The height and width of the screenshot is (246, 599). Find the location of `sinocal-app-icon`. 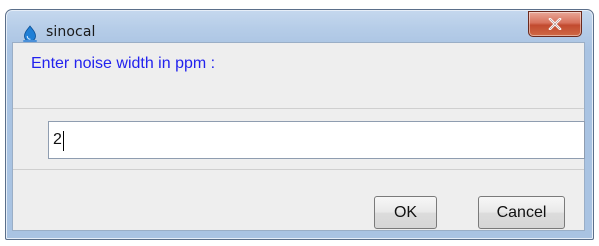

sinocal-app-icon is located at coordinates (30, 34).